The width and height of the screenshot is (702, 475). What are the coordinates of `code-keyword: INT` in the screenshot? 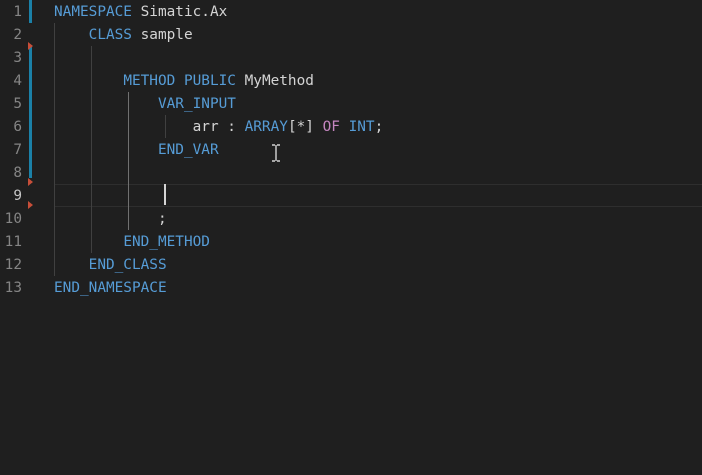 It's located at (361, 127).